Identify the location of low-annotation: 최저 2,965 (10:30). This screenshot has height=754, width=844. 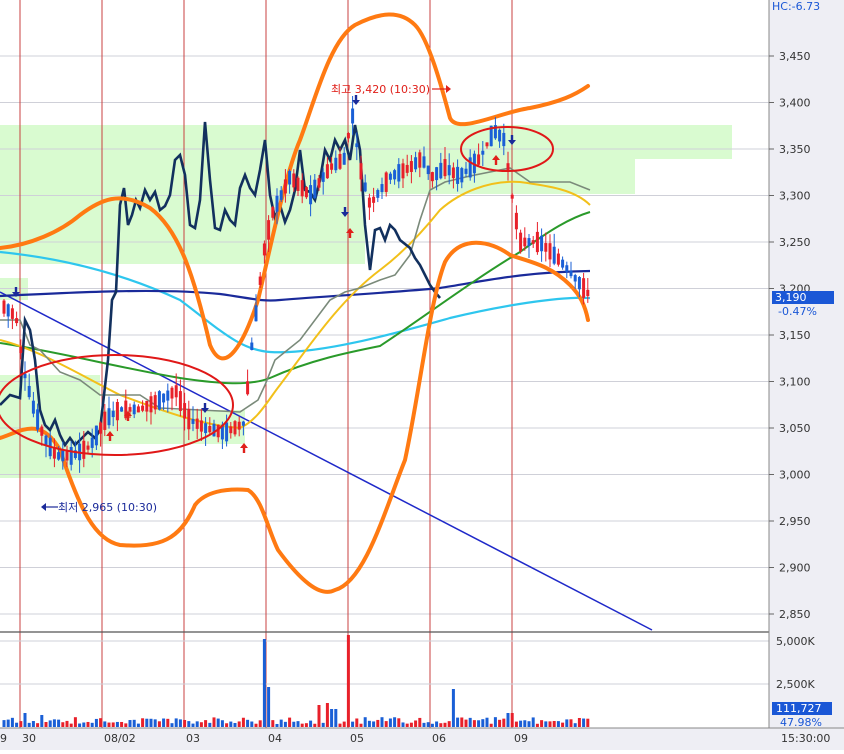
(99, 507).